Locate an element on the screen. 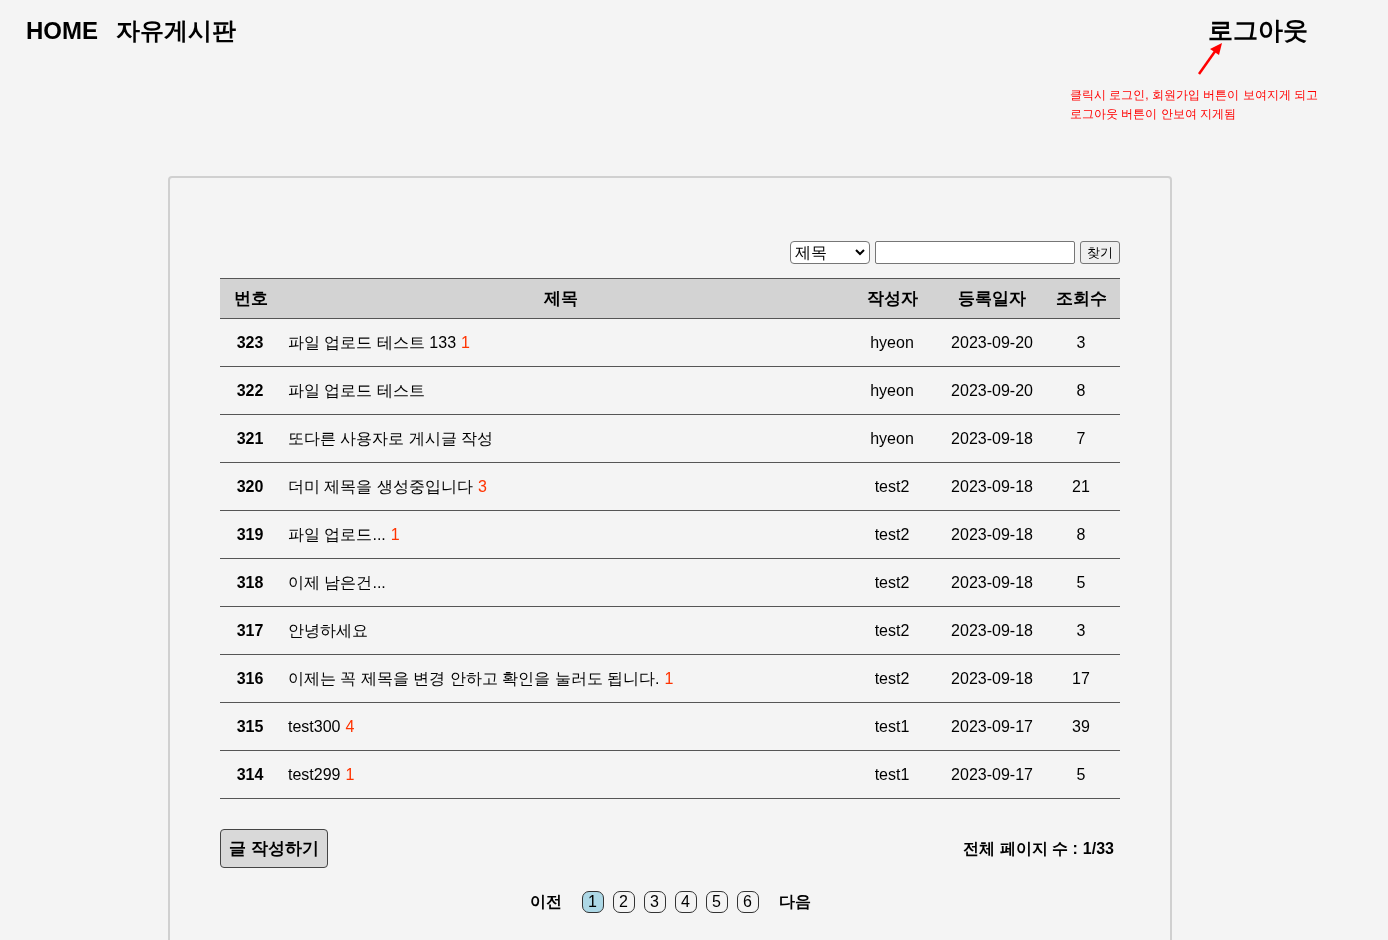 The height and width of the screenshot is (940, 1388). column-header: 작성자 is located at coordinates (892, 298).